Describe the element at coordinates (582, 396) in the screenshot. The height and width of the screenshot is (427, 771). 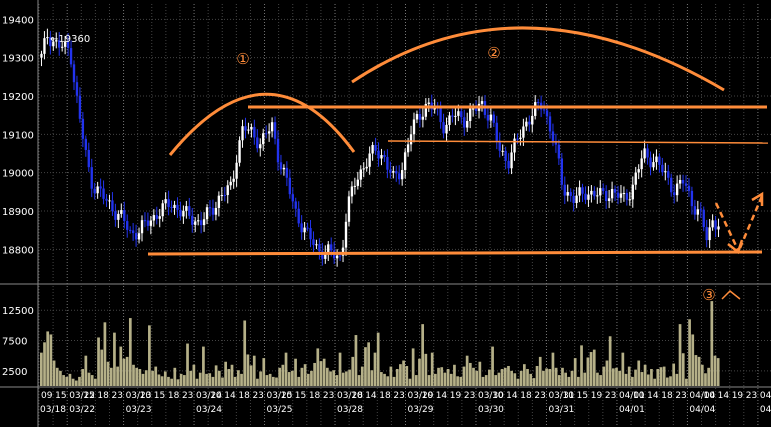
I see `x-tick-label: 15` at that location.